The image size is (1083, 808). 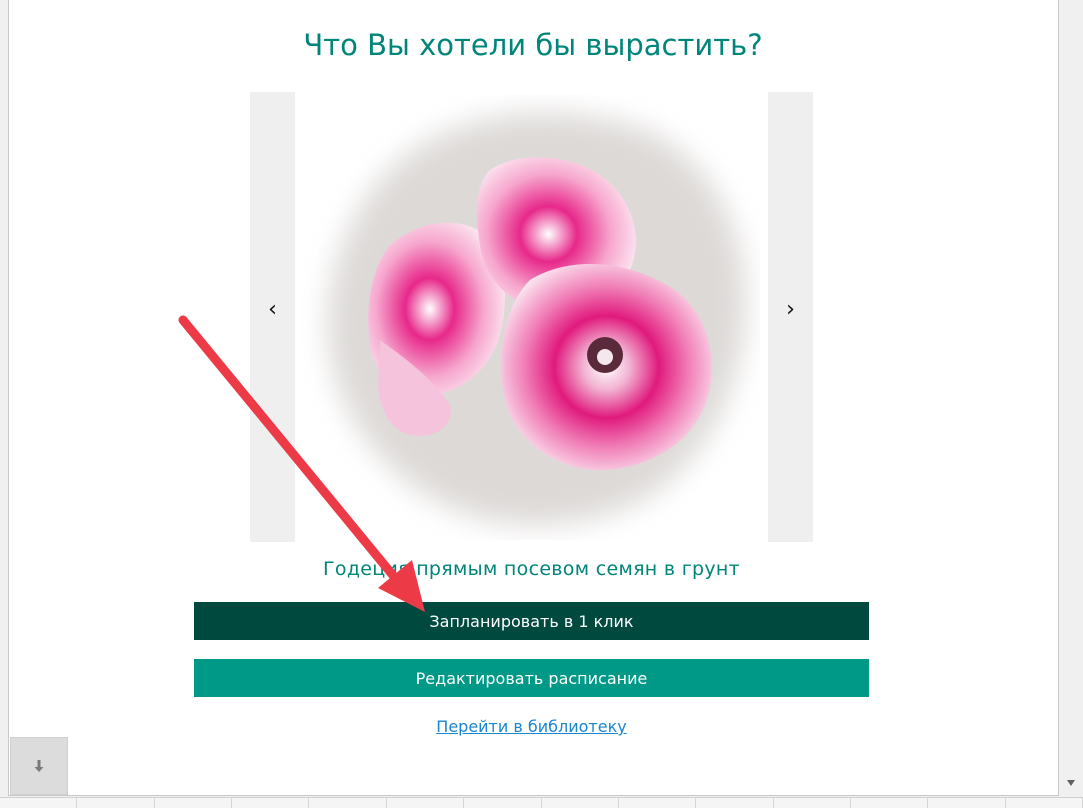 I want to click on carousel-prev-button: ‹, so click(x=272, y=317).